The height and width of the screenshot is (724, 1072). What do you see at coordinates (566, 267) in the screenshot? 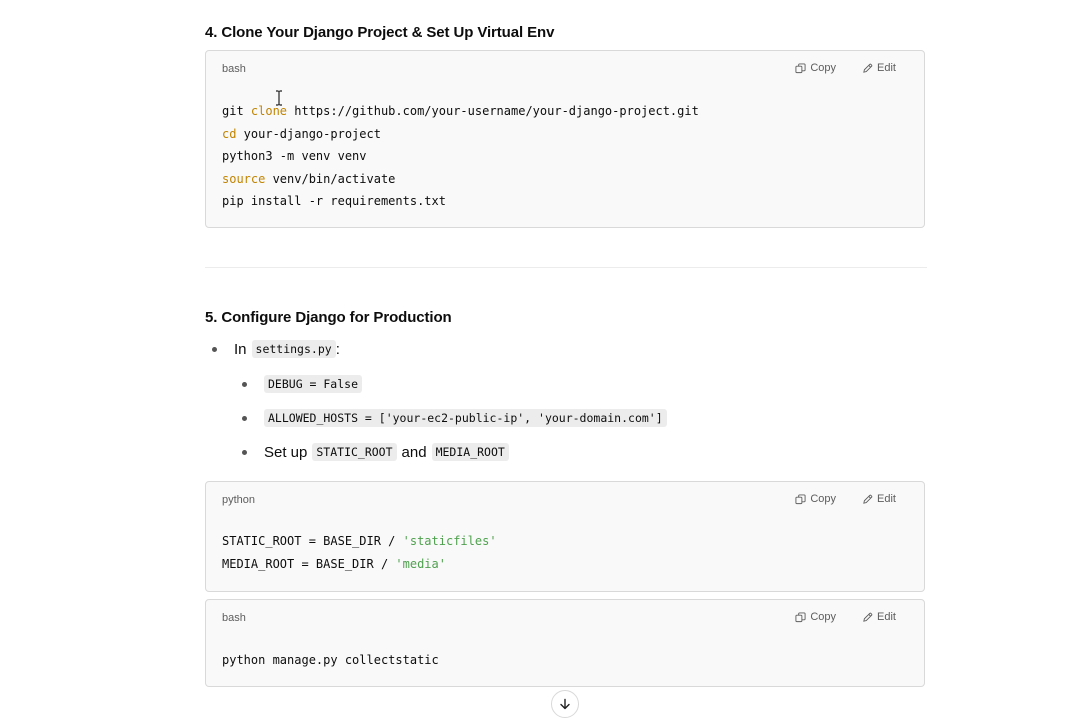
I see `section-divider` at bounding box center [566, 267].